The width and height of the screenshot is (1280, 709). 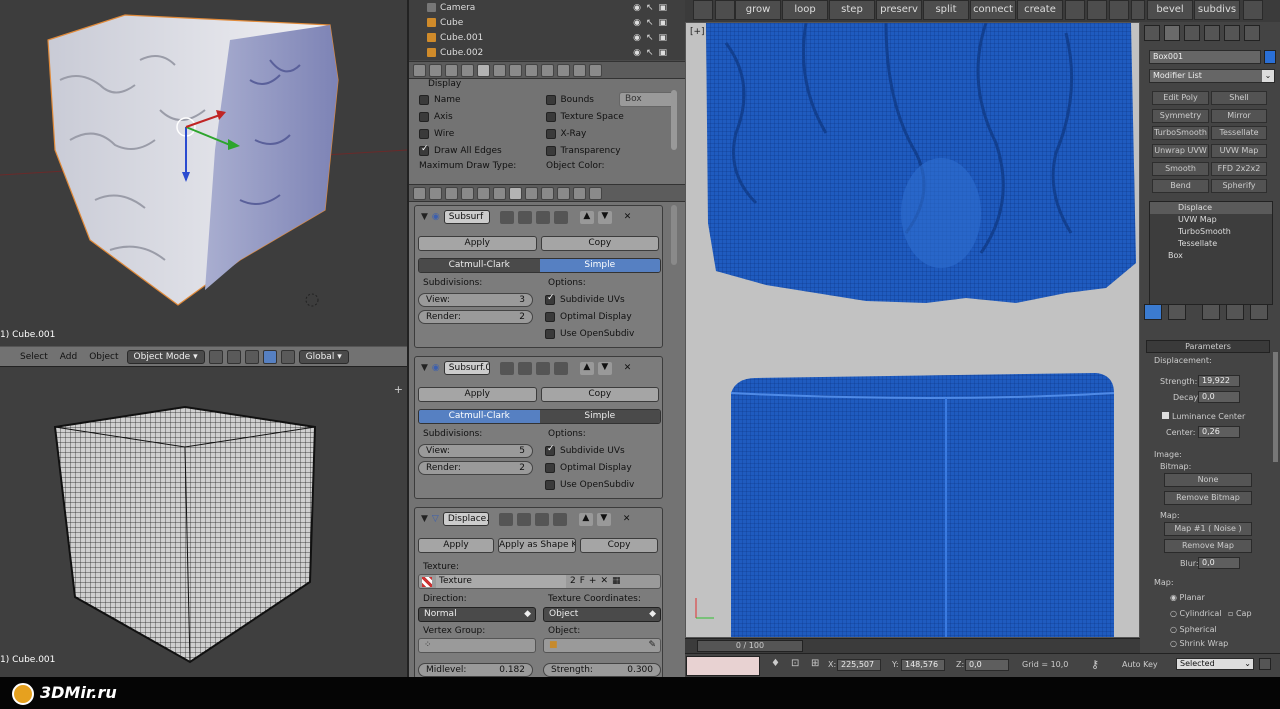 What do you see at coordinates (1240, 613) in the screenshot?
I see `cap-checkbox: ▫ Cap` at bounding box center [1240, 613].